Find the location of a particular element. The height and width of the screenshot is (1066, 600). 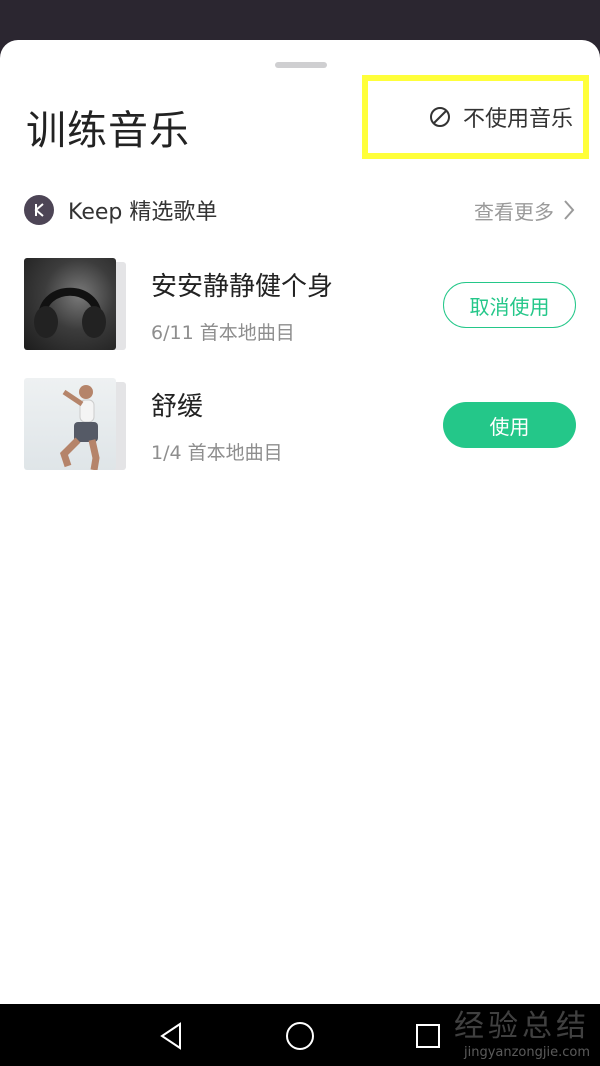

playlist-title: 安安静静健个身 is located at coordinates (242, 287).